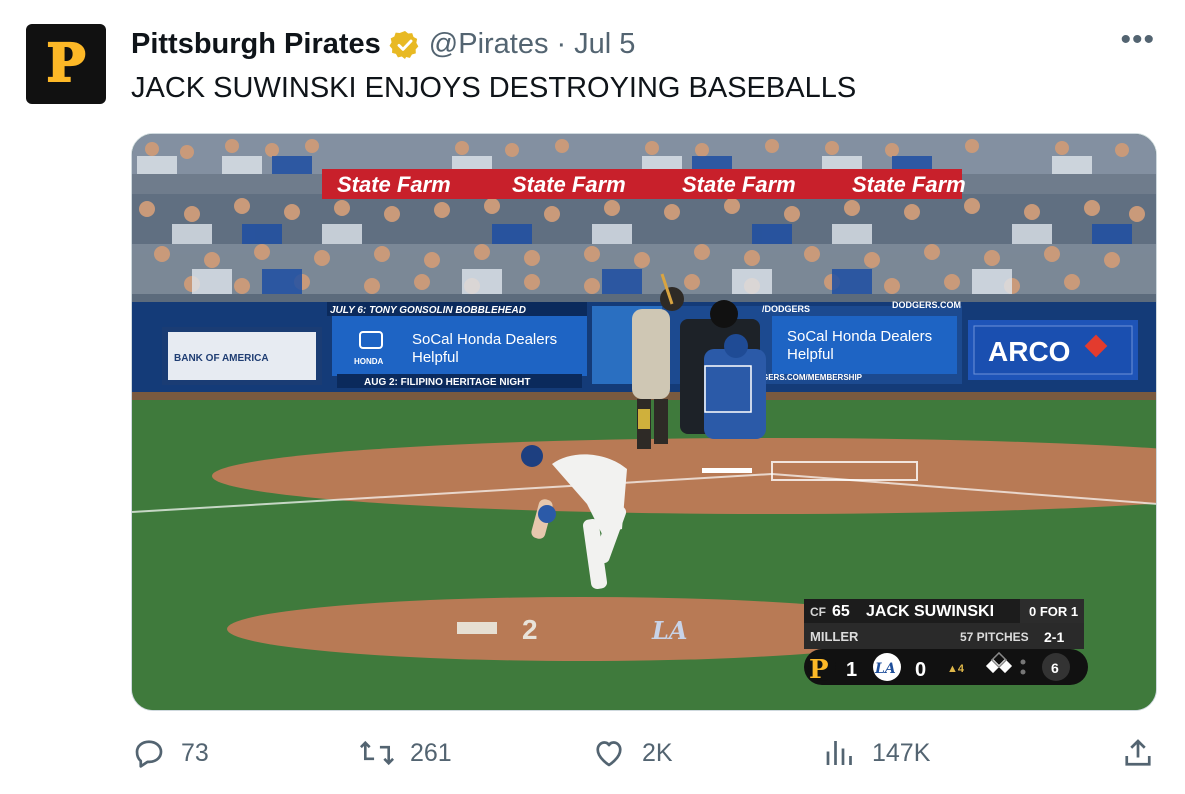 The width and height of the screenshot is (1185, 794). Describe the element at coordinates (404, 44) in the screenshot. I see `verified-badge-icon` at that location.